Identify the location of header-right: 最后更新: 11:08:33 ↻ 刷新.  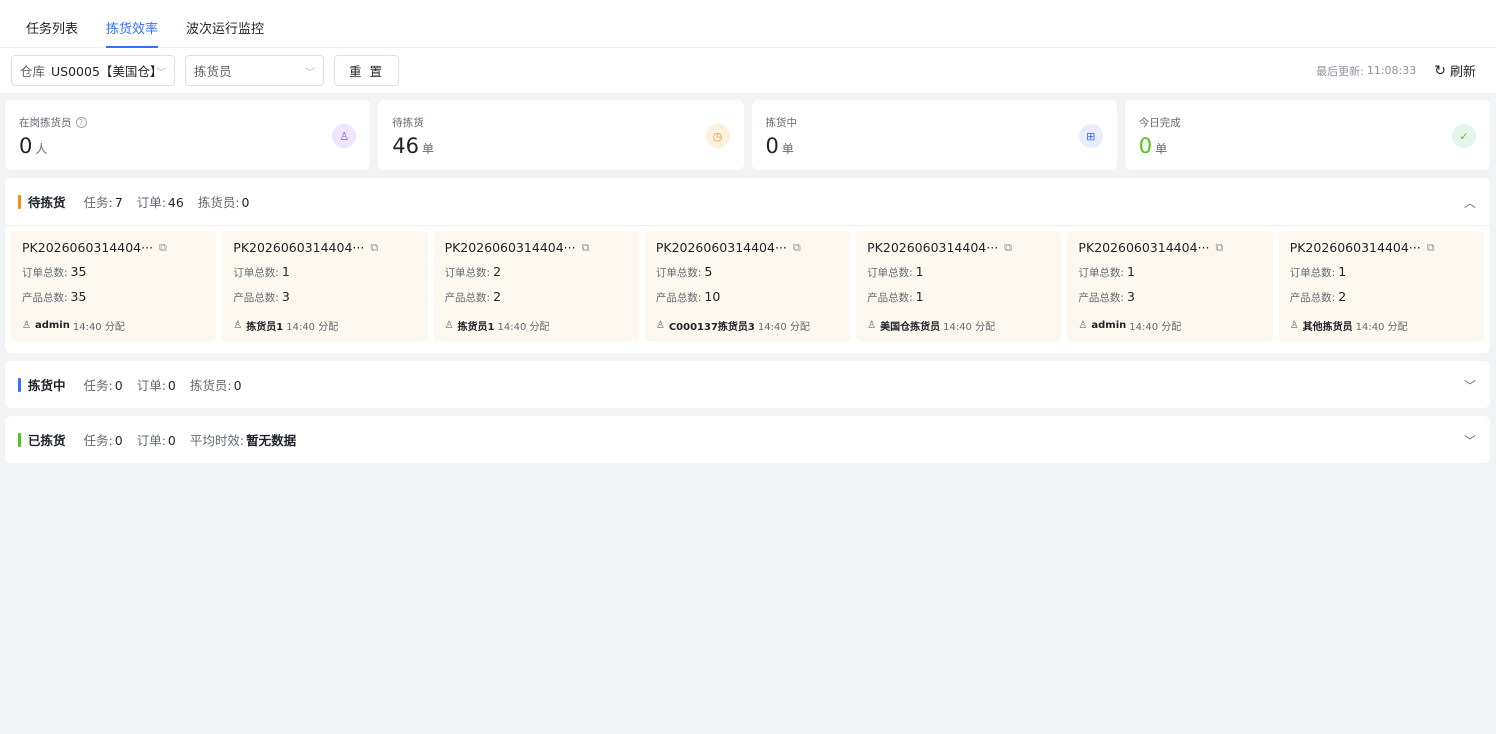
(1396, 70).